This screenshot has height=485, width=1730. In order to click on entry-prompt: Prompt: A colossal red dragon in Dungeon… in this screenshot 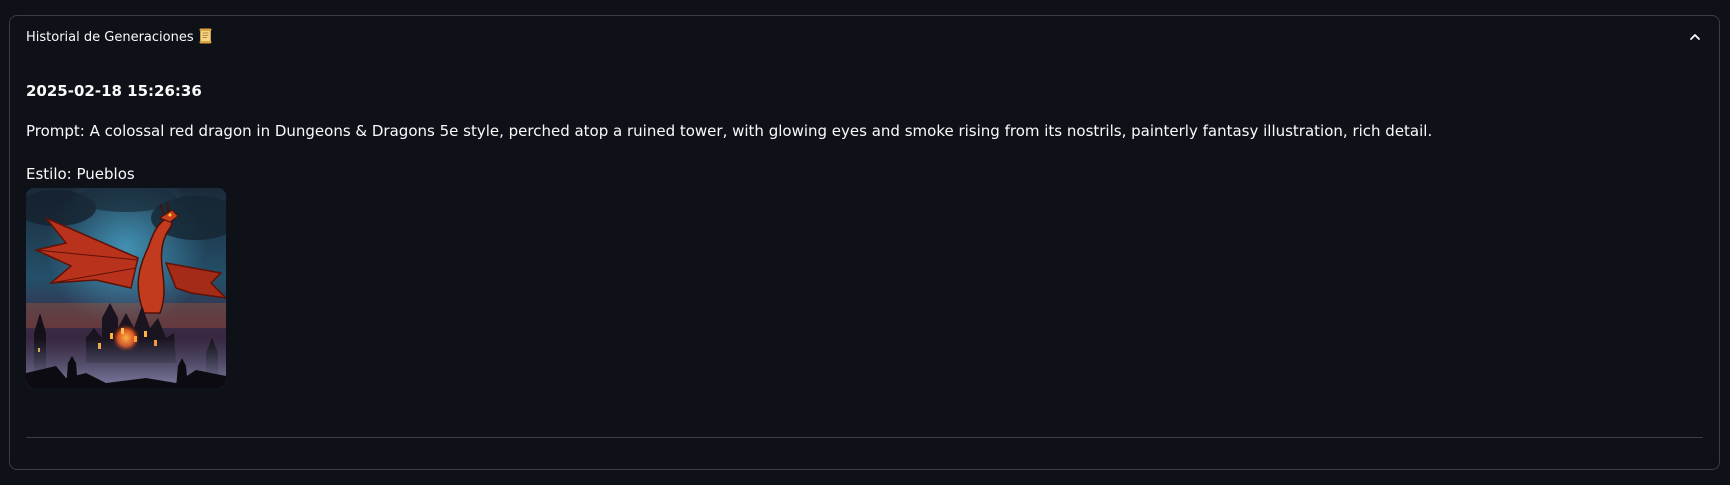, I will do `click(729, 131)`.